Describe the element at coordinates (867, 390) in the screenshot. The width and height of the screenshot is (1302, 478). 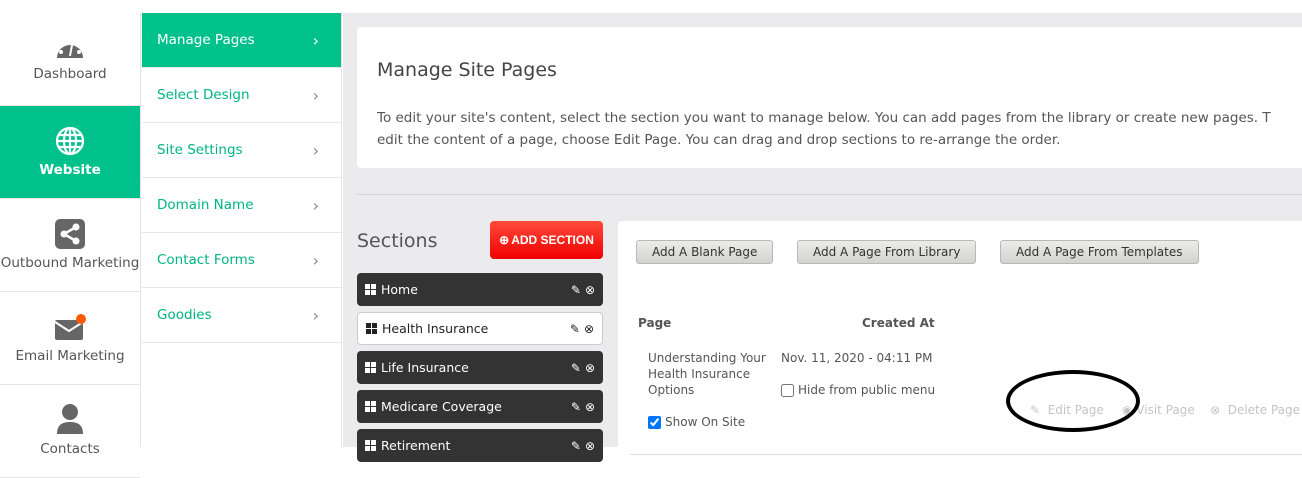
I see `checkbox-label: Hide from public menu` at that location.